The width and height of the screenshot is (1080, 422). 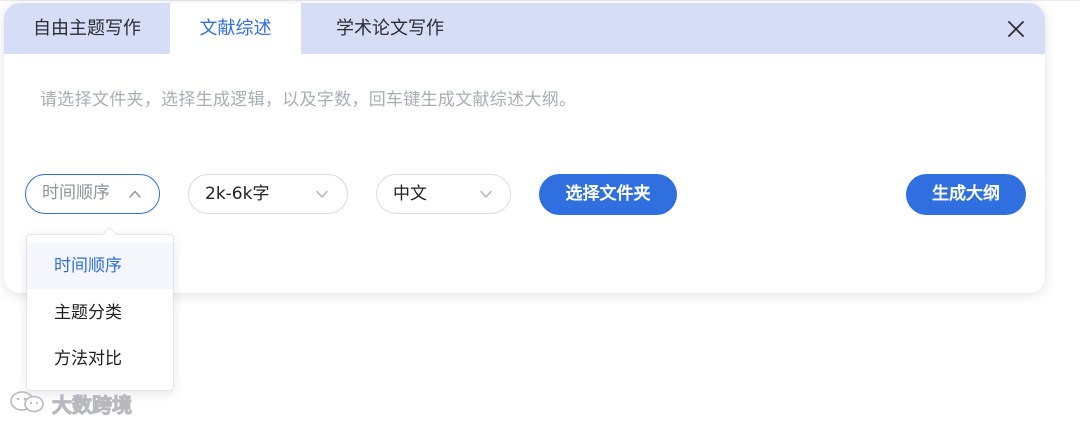 I want to click on wechat-logo-icon, so click(x=27, y=402).